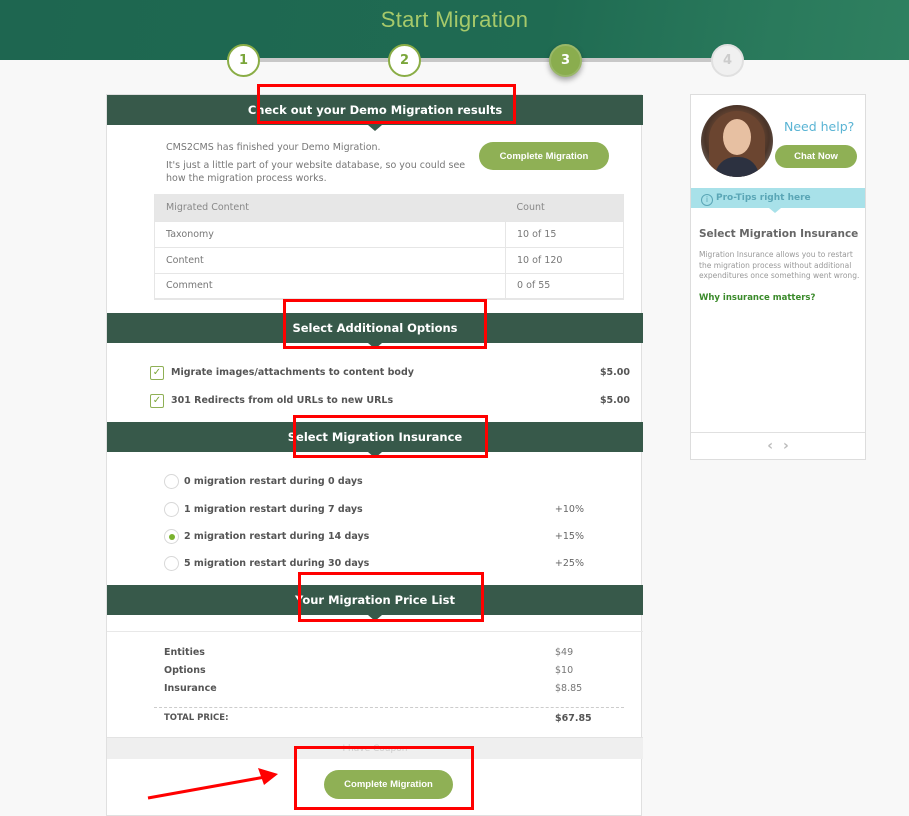 This screenshot has height=816, width=909. I want to click on insurance-option-1: 1 migration restart during 7 days +10%, so click(374, 510).